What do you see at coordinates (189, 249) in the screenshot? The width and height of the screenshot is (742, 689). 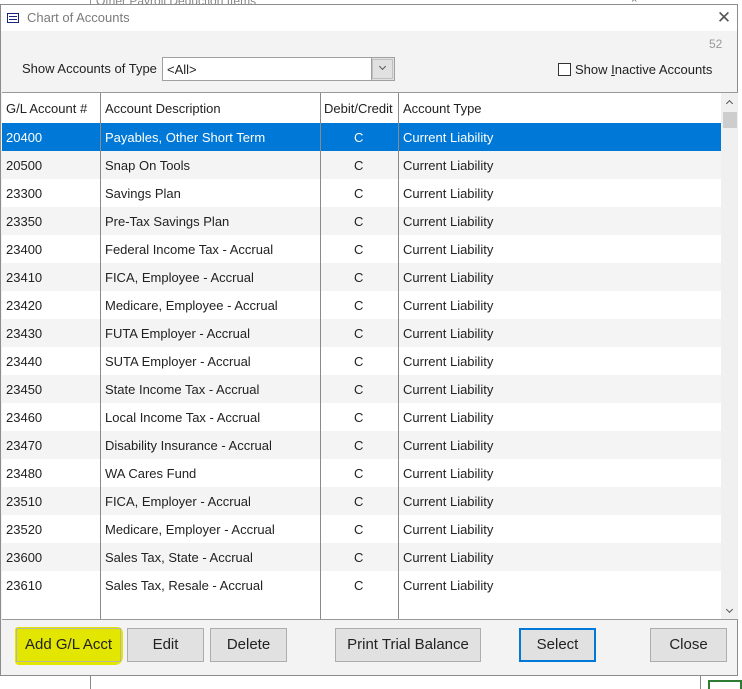 I see `cell-description: Federal Income Tax - Accrual` at bounding box center [189, 249].